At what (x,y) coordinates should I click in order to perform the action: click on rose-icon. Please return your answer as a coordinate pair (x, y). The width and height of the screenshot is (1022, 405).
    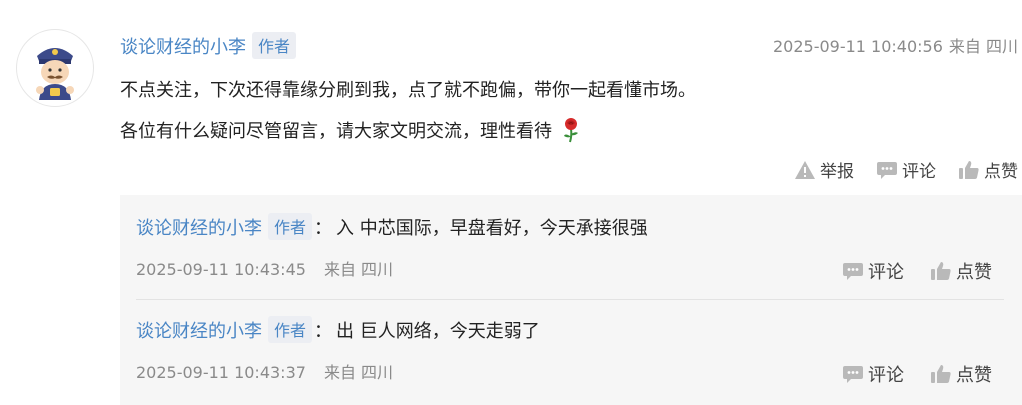
    Looking at the image, I should click on (571, 132).